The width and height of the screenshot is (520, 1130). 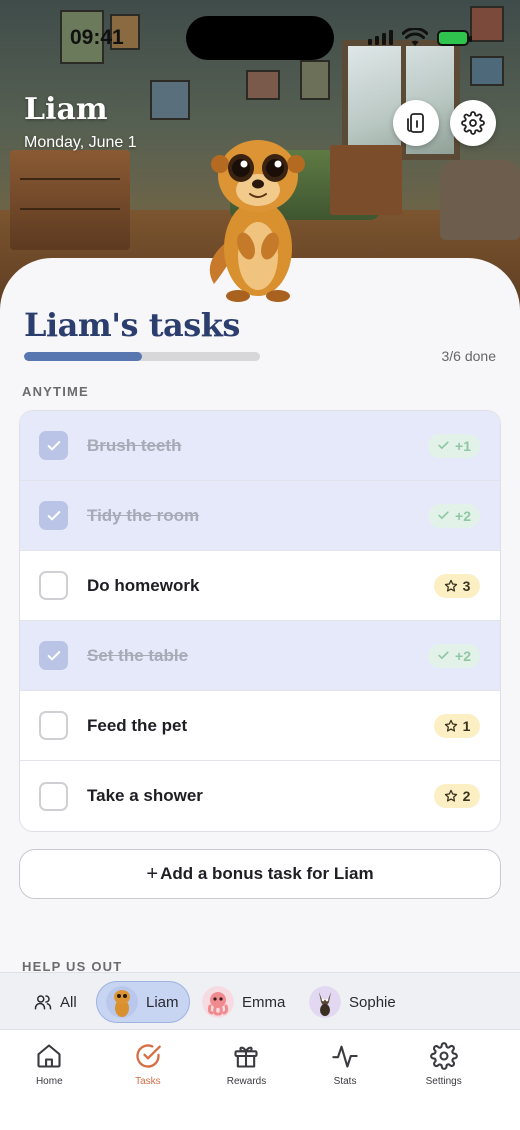 I want to click on task-row: Do homework 3, so click(x=260, y=586).